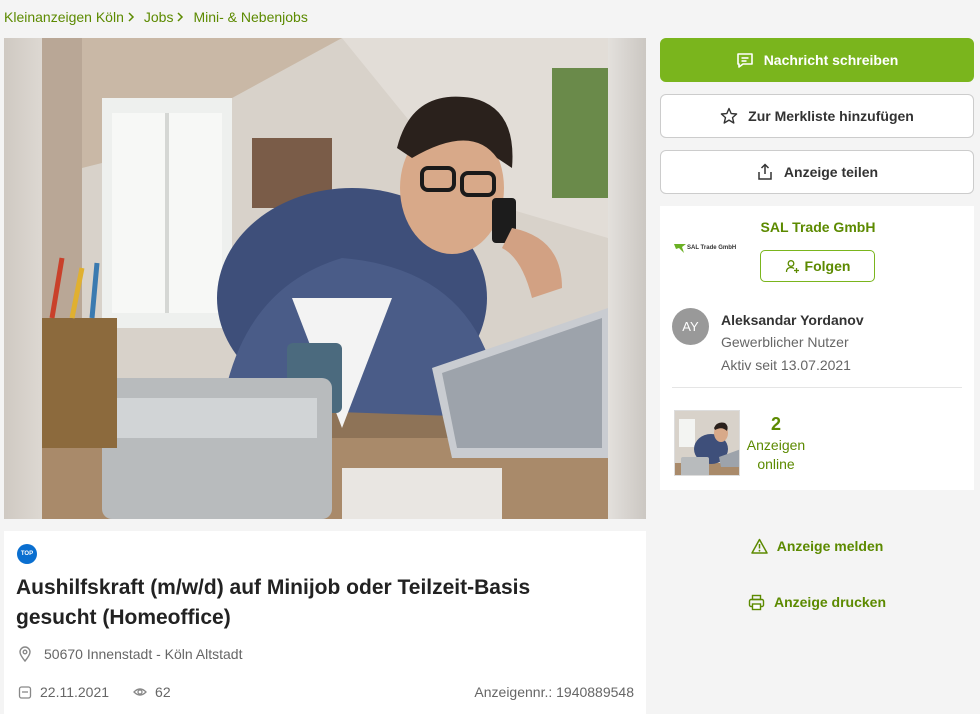  I want to click on company-name-link: SAL Trade GmbH, so click(818, 227).